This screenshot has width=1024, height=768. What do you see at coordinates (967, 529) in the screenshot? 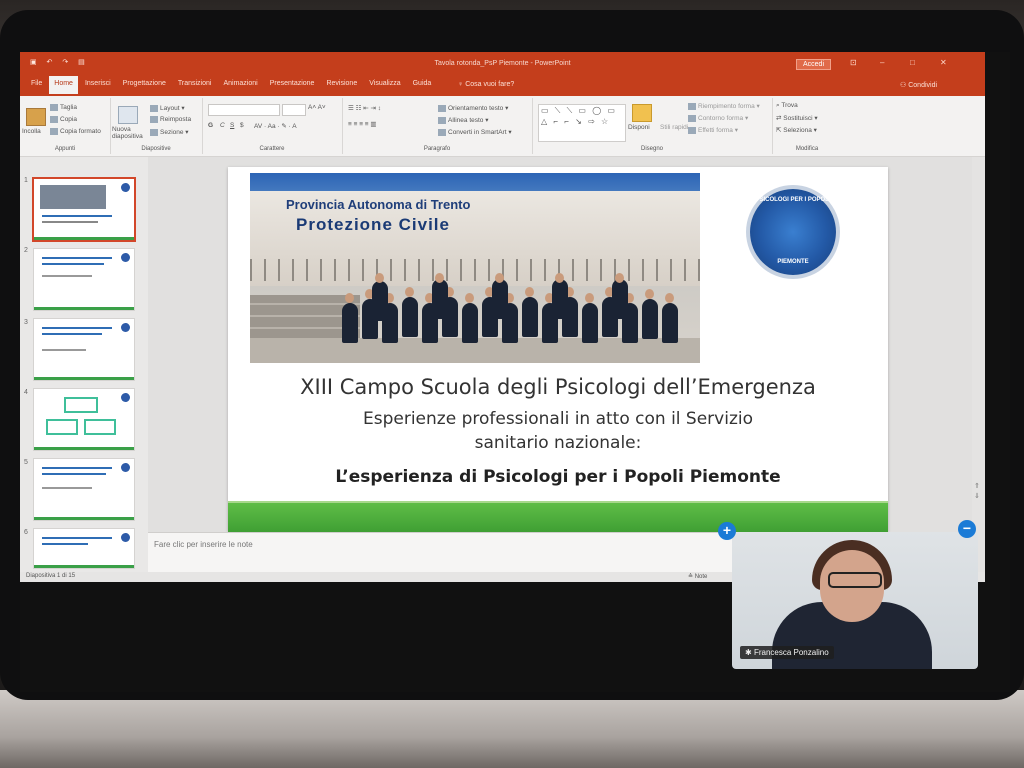
I see `minus-icon: −` at bounding box center [967, 529].